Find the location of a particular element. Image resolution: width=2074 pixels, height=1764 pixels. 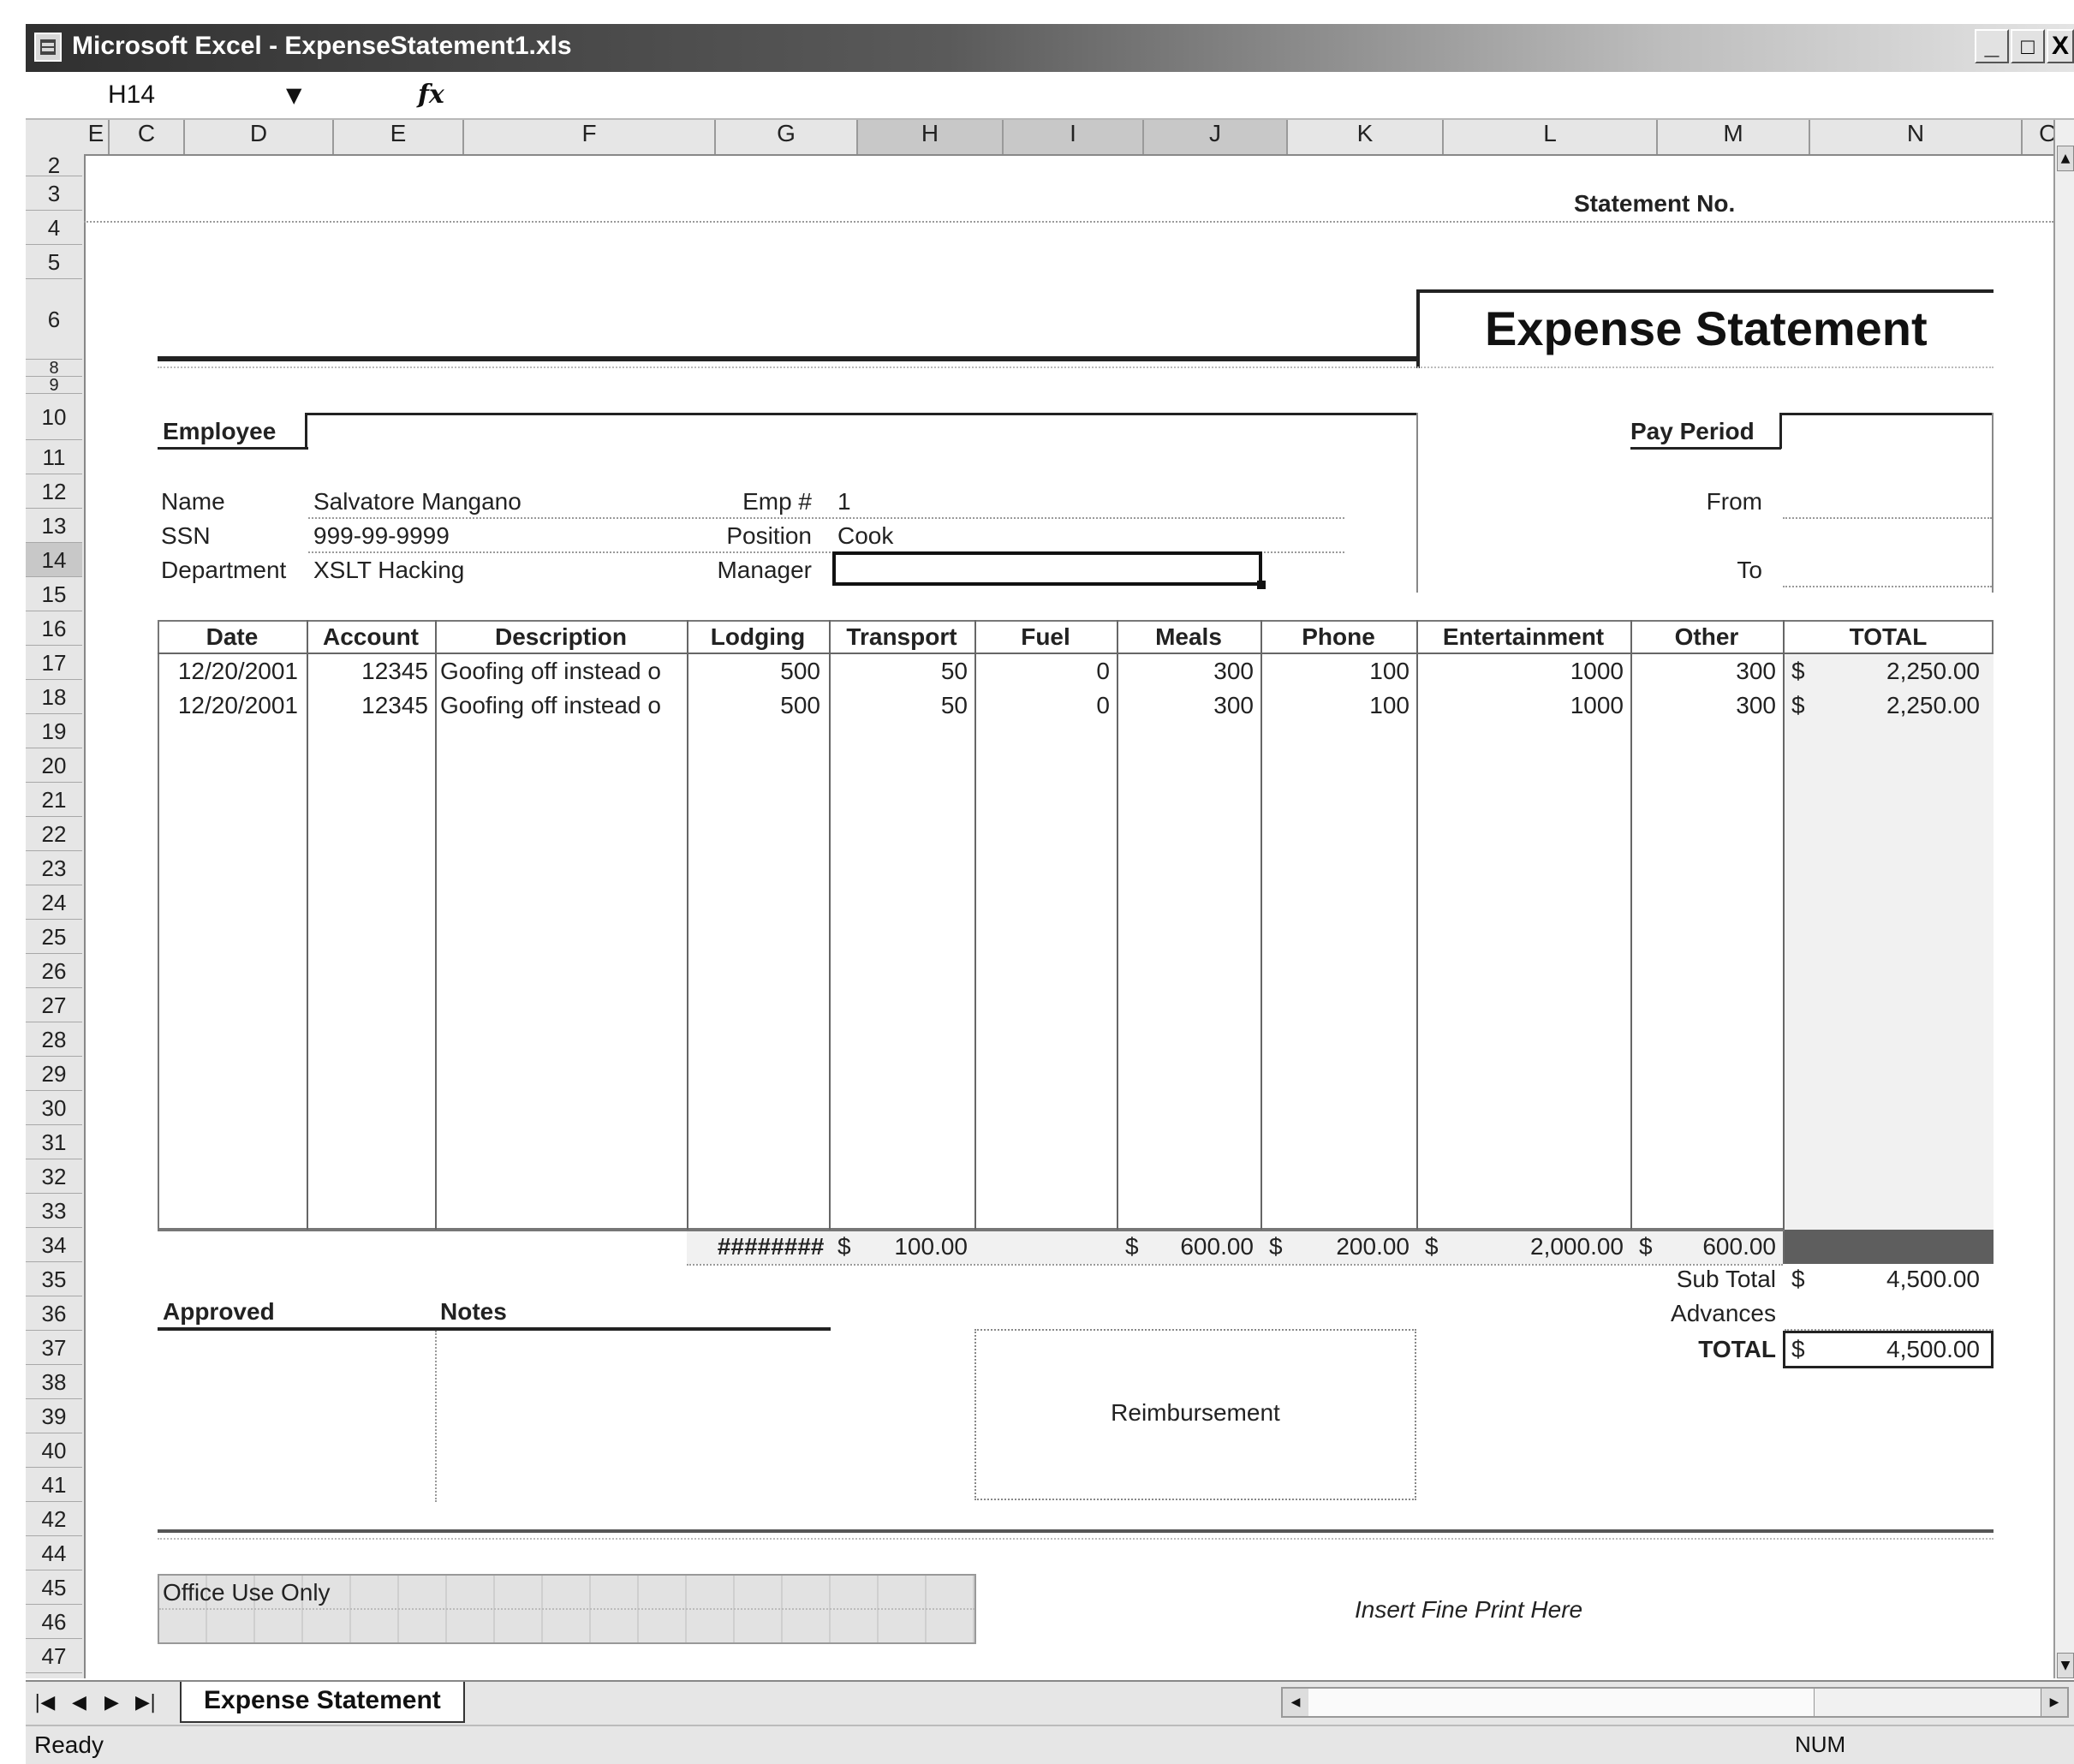

row-header: 17 is located at coordinates (54, 663).